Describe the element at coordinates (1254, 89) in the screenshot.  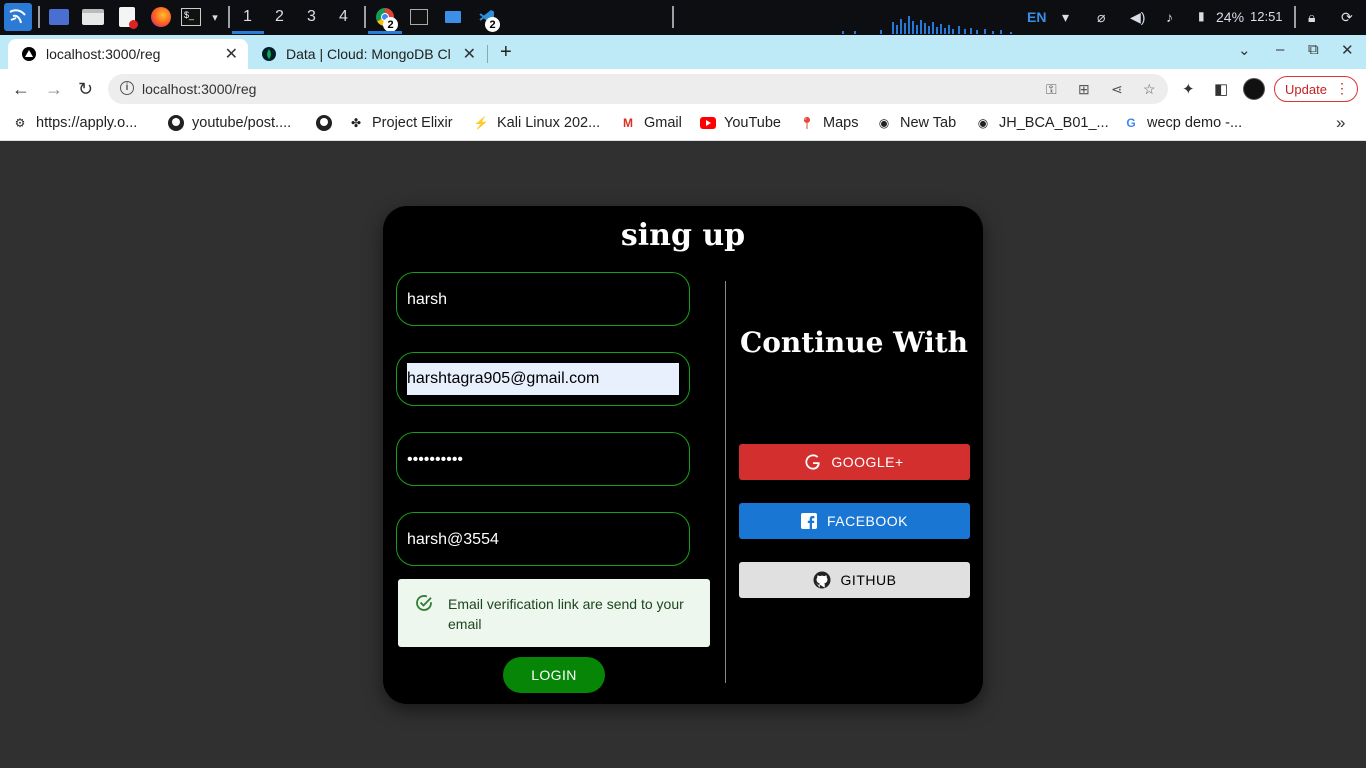
I see `profile-avatar` at that location.